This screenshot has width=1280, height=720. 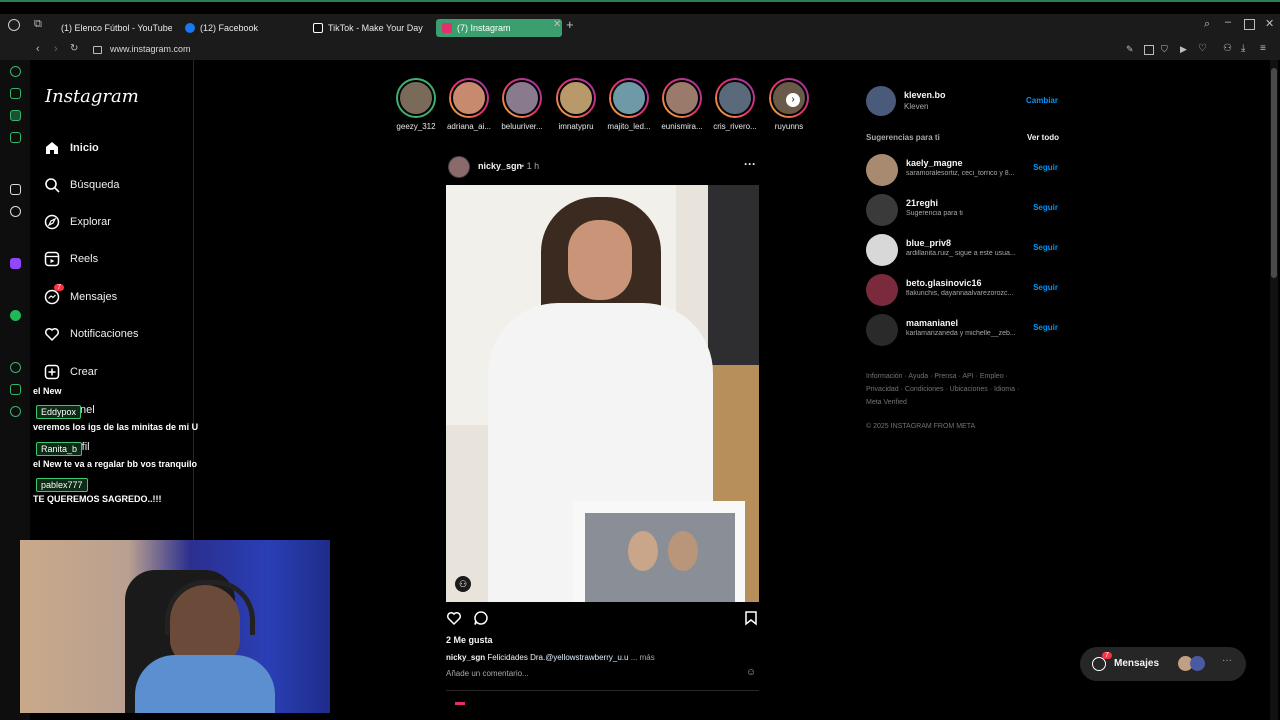 I want to click on menu-icon: ≡, so click(x=1263, y=48).